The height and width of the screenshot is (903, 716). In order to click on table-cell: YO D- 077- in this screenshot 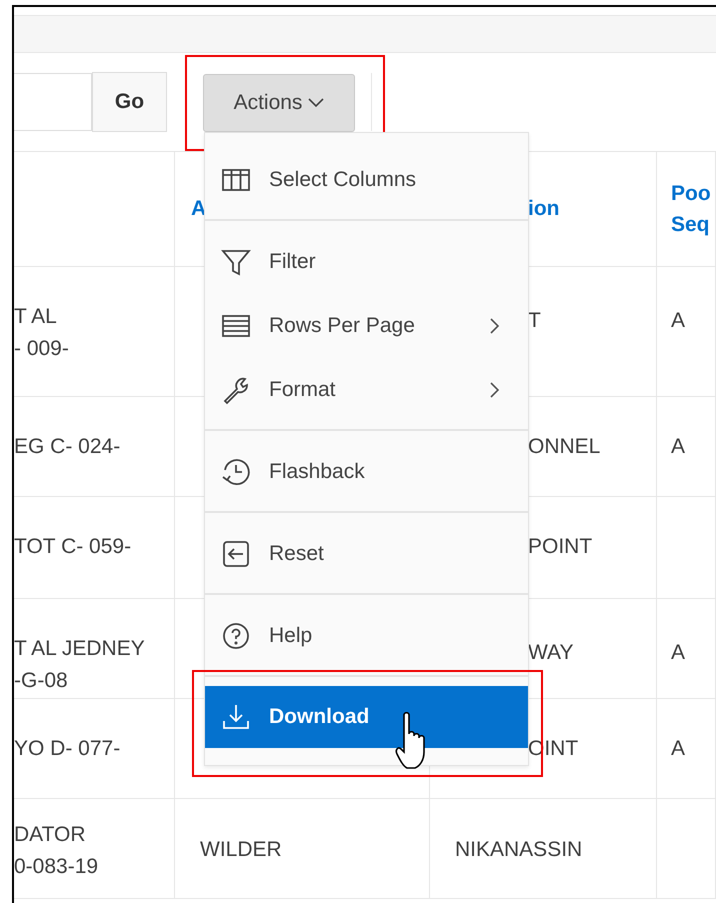, I will do `click(94, 749)`.